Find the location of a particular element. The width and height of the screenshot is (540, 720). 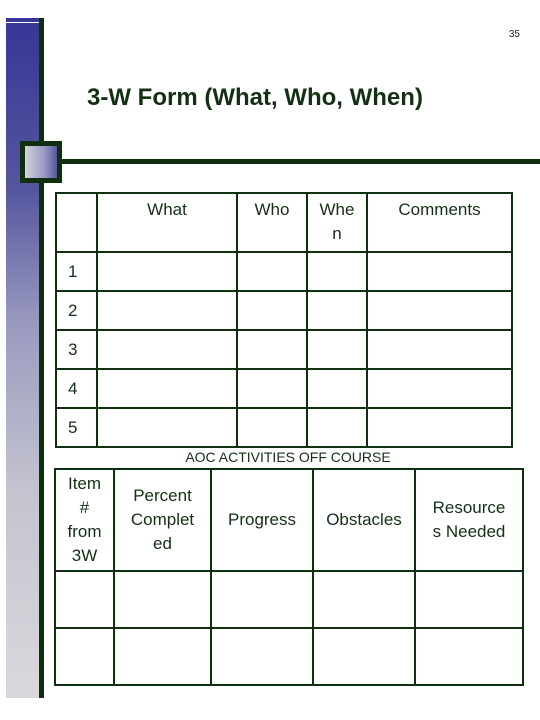

header-obstacles: Obstacles is located at coordinates (364, 520).